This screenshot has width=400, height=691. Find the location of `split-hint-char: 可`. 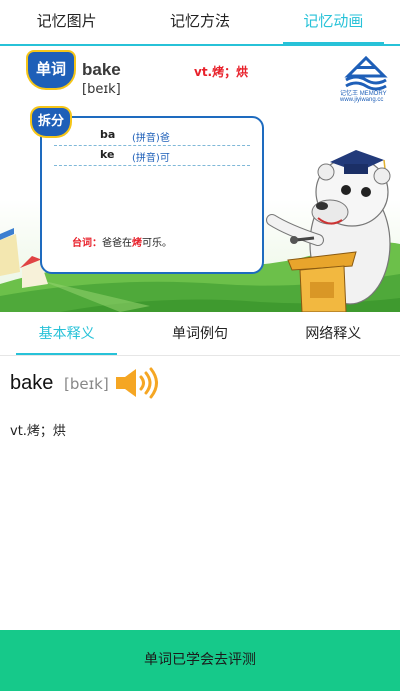

split-hint-char: 可 is located at coordinates (164, 158).